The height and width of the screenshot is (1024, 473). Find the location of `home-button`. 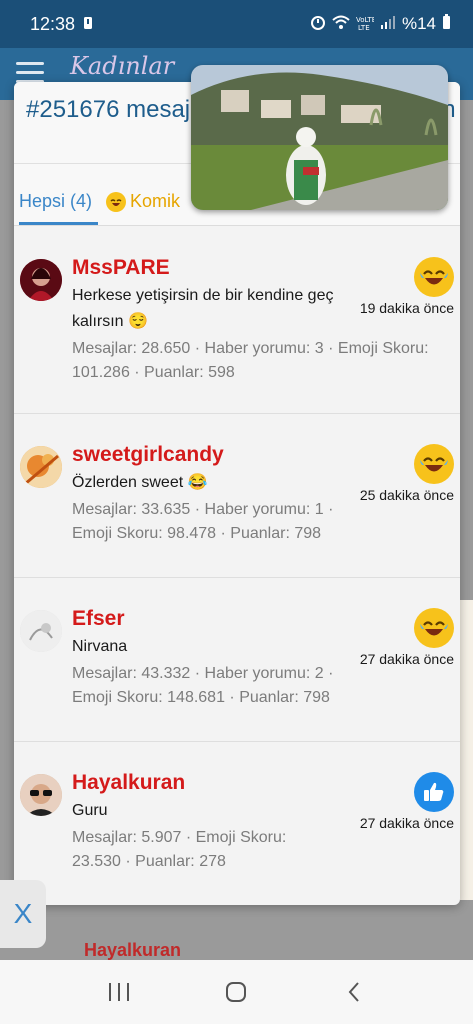

home-button is located at coordinates (236, 992).